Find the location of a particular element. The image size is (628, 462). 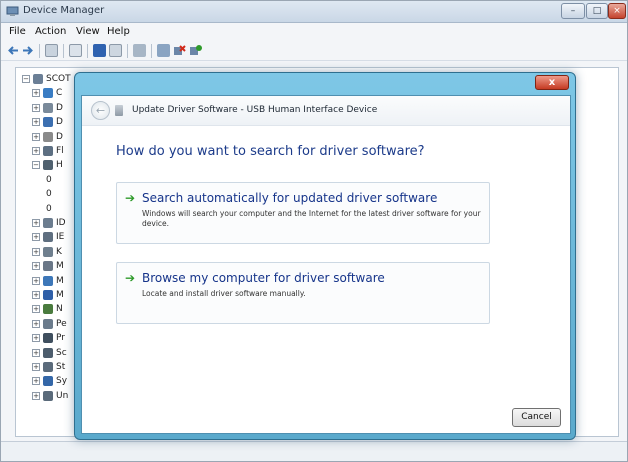

sound-icon is located at coordinates (48, 352).